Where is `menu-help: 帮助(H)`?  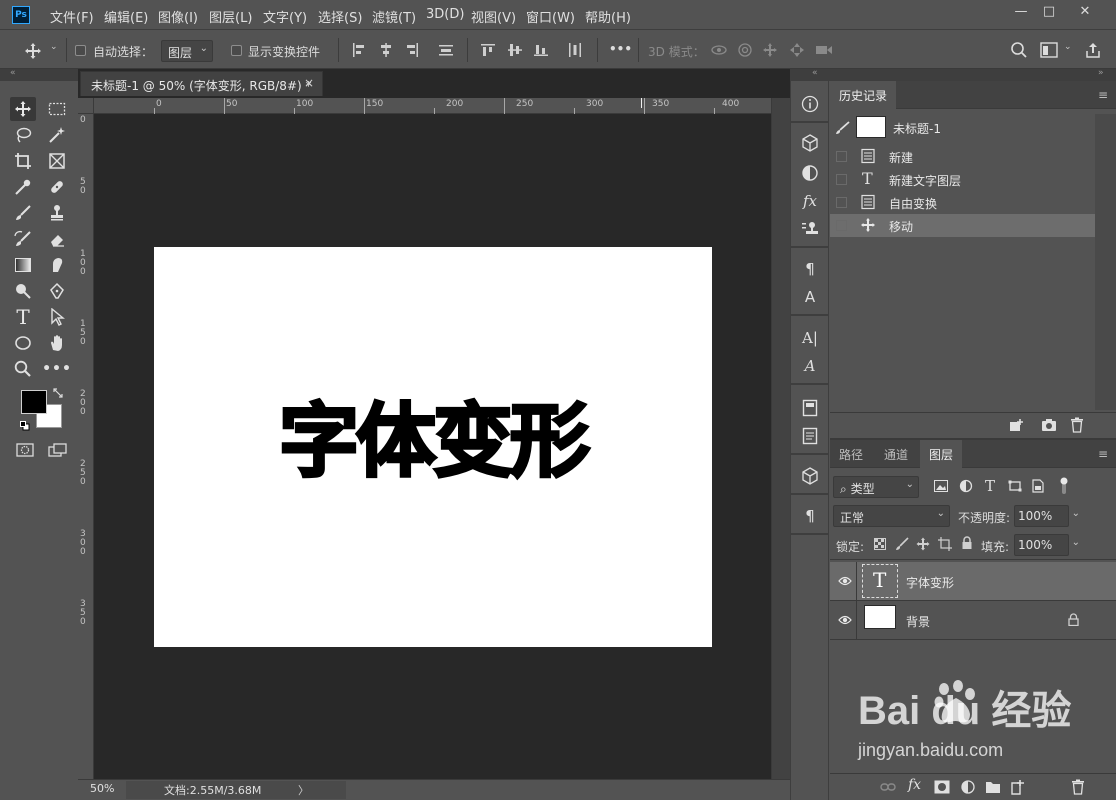
menu-help: 帮助(H) is located at coordinates (608, 16).